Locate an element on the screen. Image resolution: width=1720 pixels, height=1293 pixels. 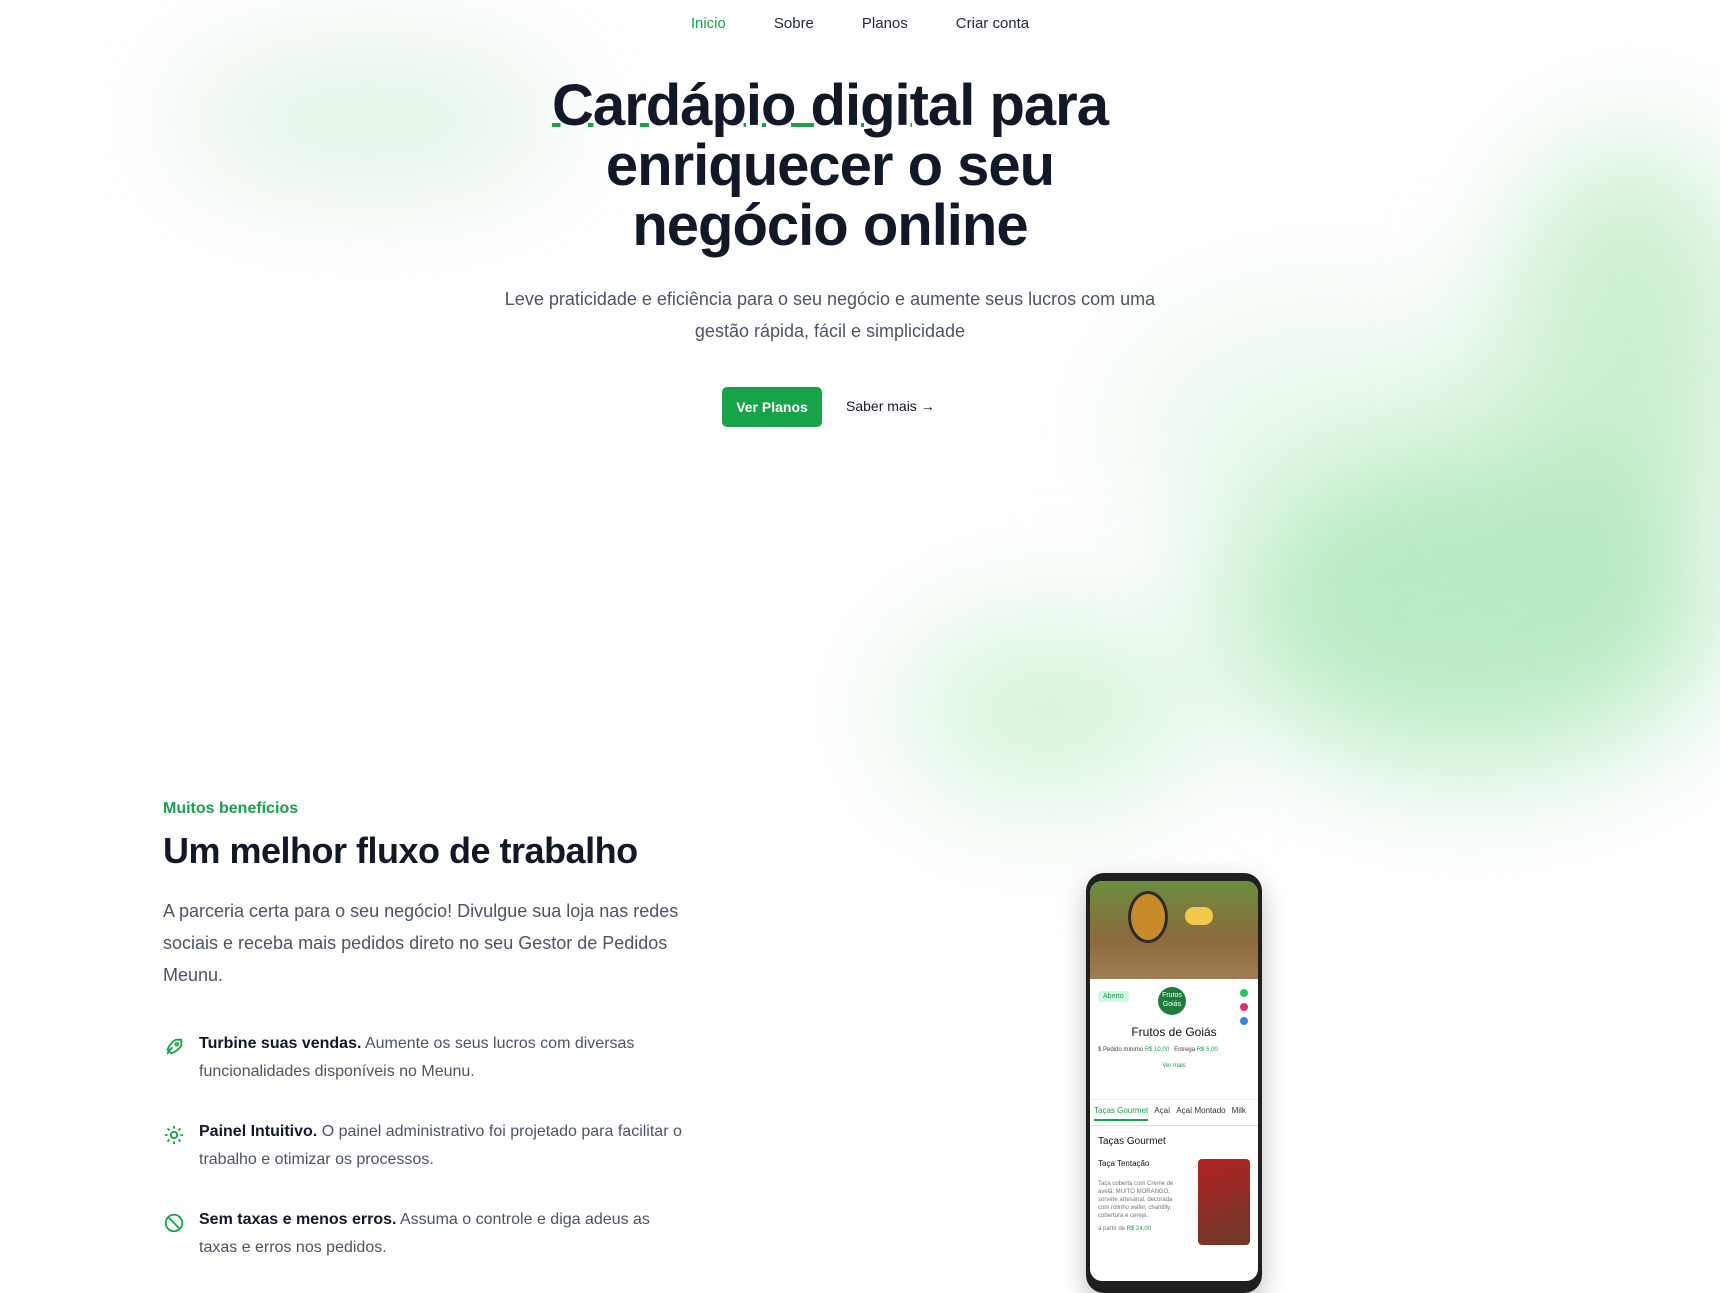
instagram-icon is located at coordinates (1244, 1007).